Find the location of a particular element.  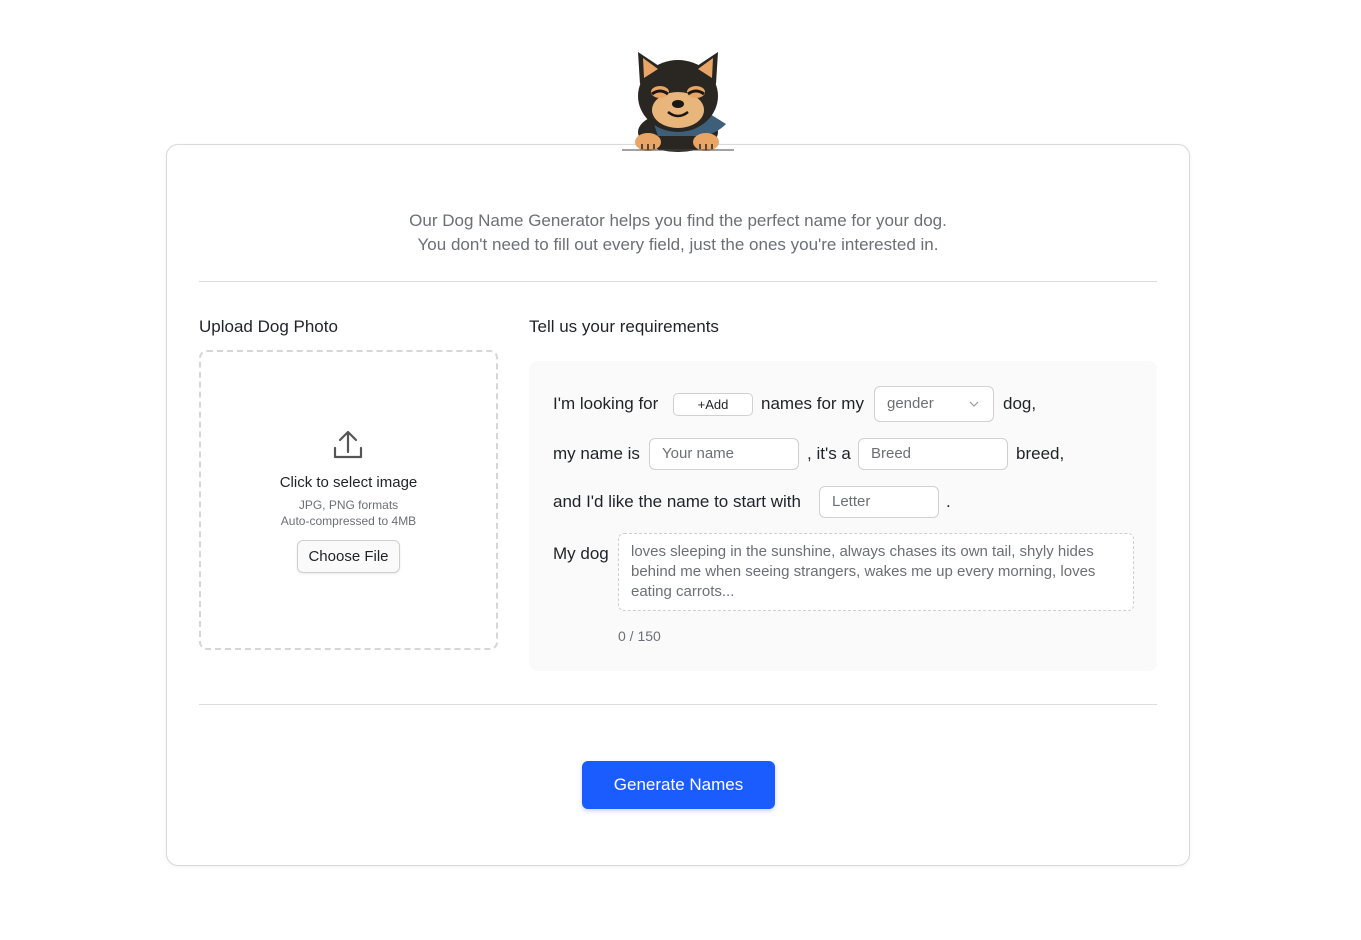

line1-suffix: dog, is located at coordinates (1020, 403).